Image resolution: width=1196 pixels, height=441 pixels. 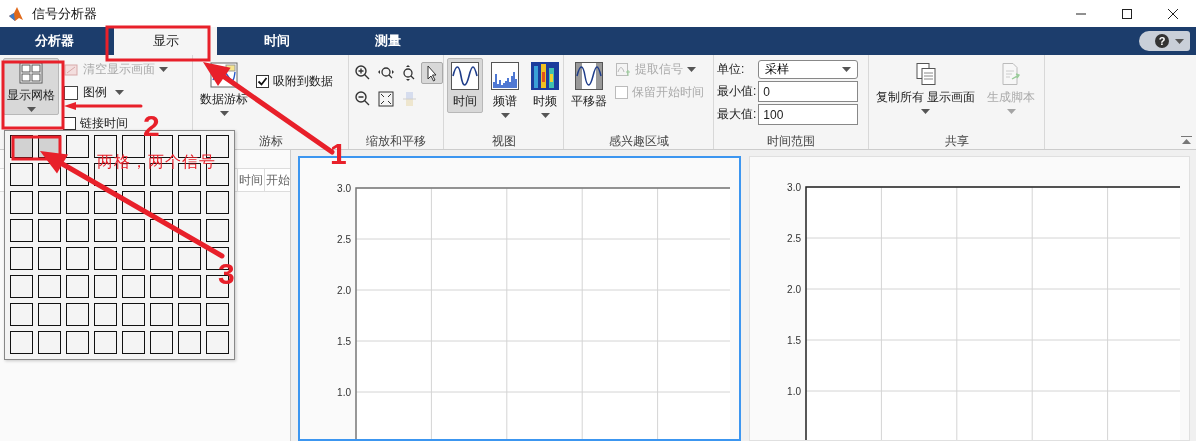 I want to click on min-value-field: 0, so click(x=808, y=91).